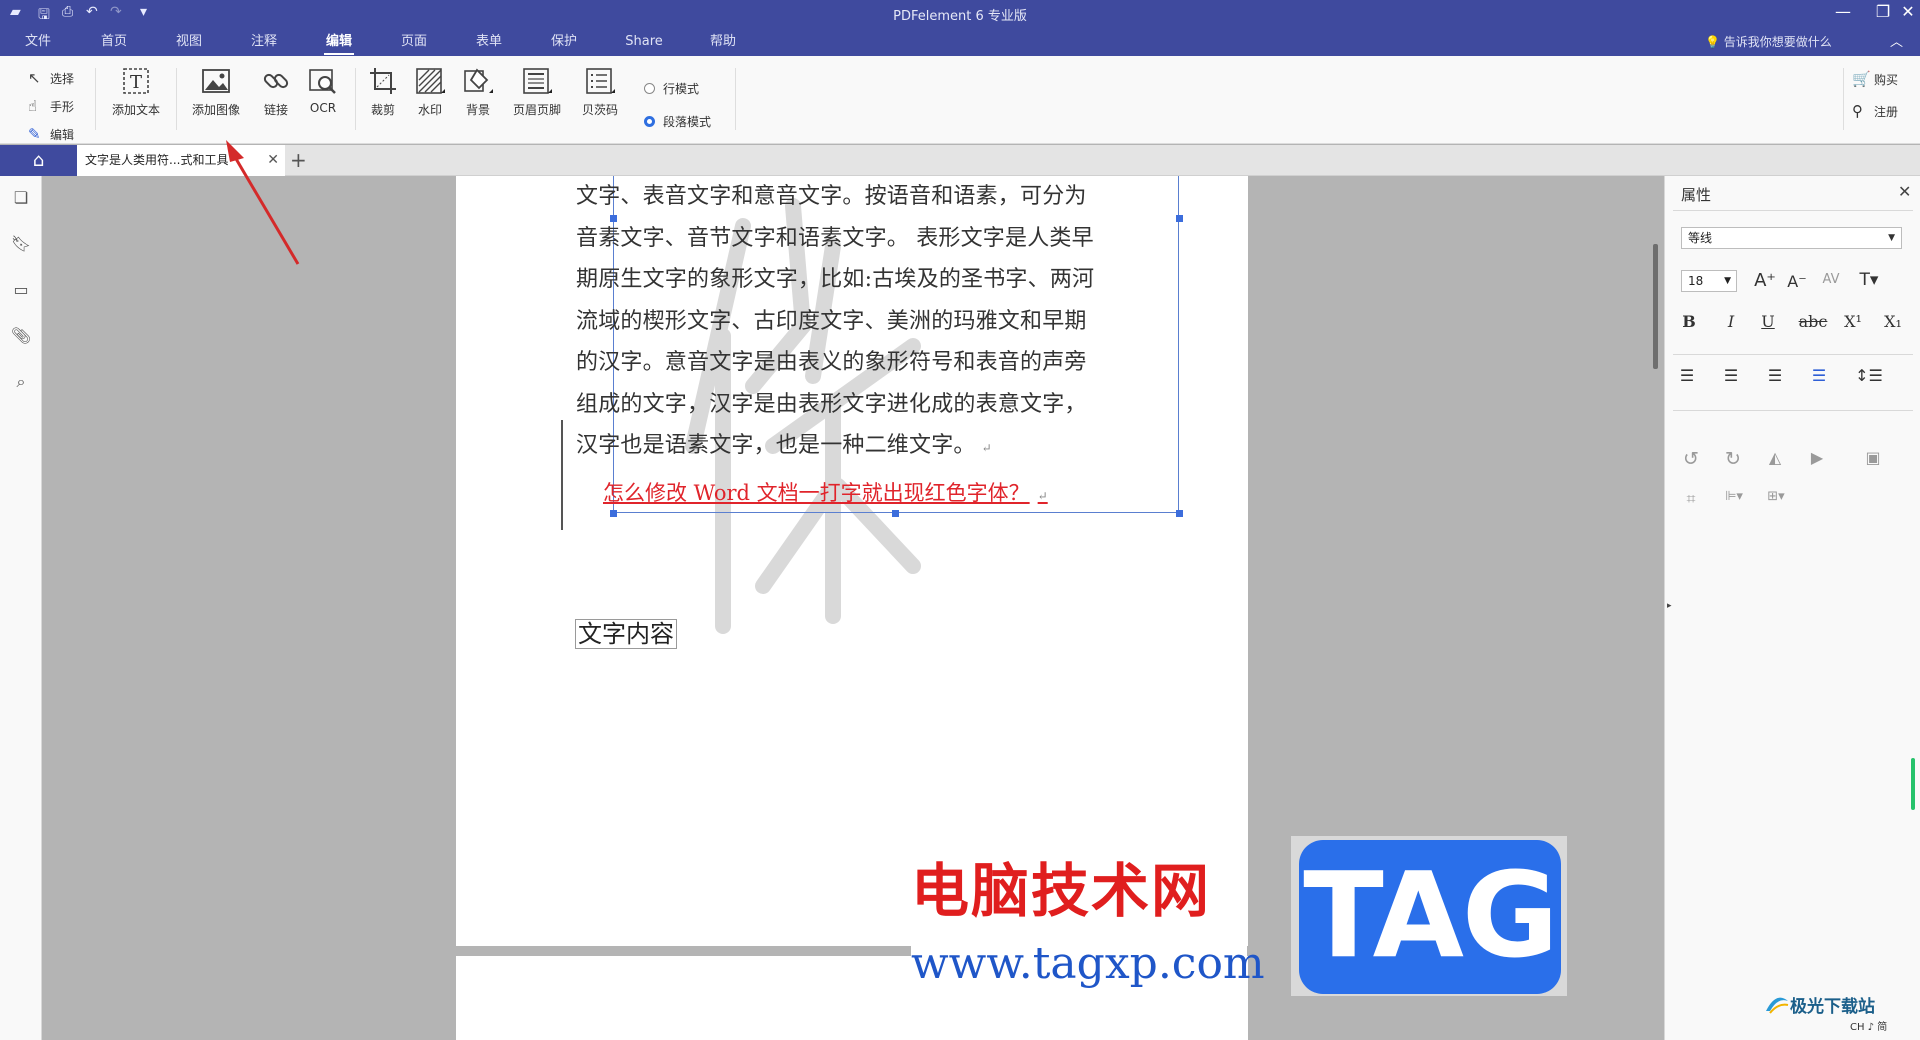 The width and height of the screenshot is (1920, 1040). Describe the element at coordinates (1817, 457) in the screenshot. I see `flip-horizontal-icon: ▶` at that location.